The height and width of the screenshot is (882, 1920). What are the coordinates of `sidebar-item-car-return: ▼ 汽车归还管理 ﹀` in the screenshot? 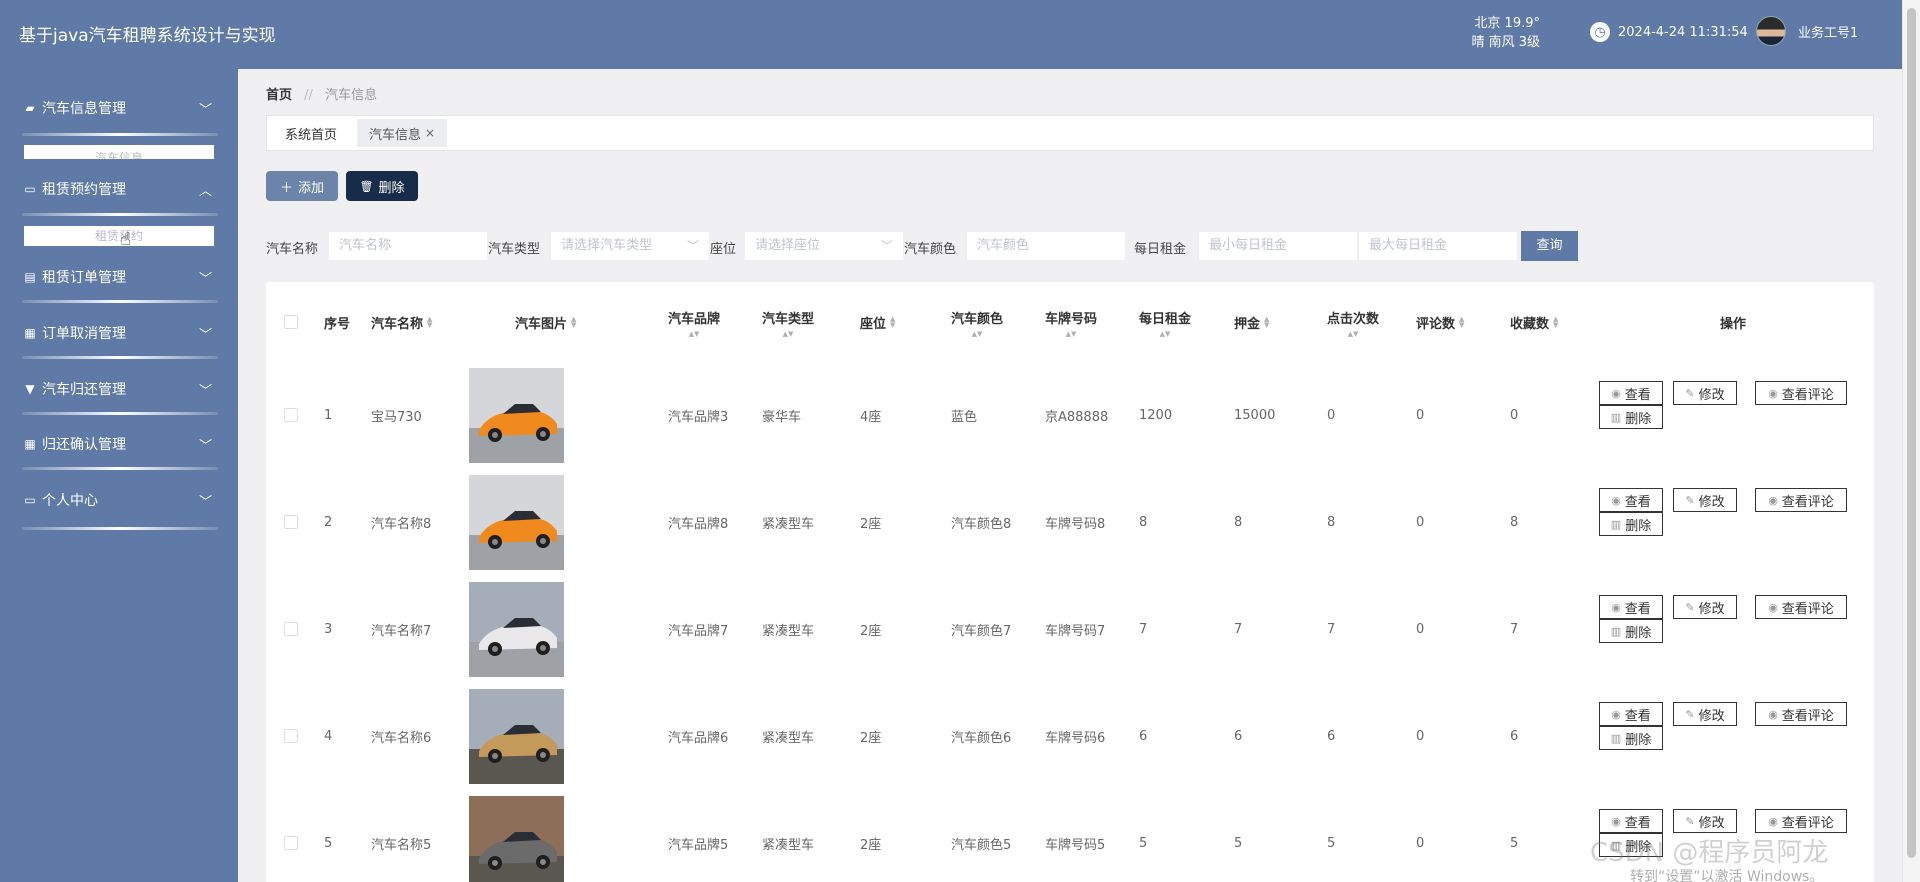 It's located at (119, 389).